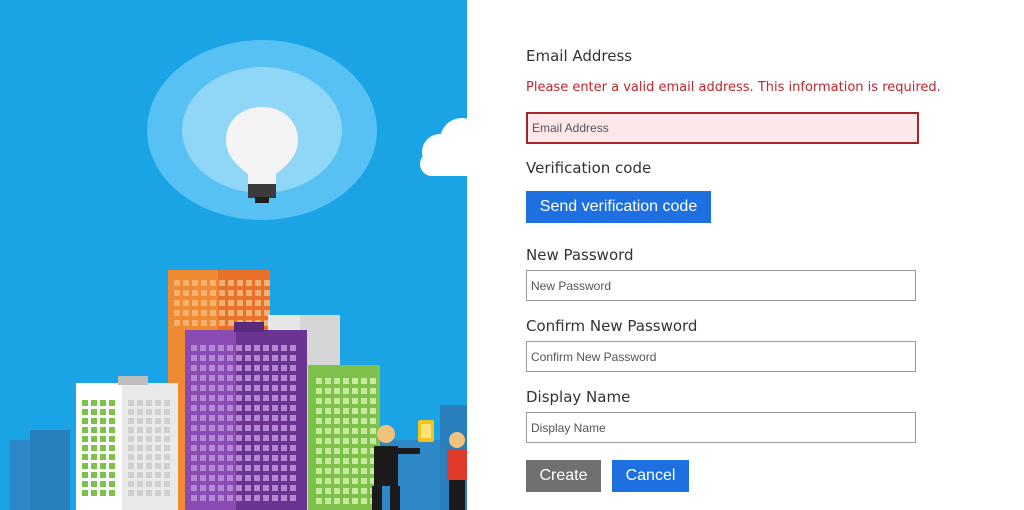 The width and height of the screenshot is (1024, 510). I want to click on new-password-label: New Password, so click(580, 255).